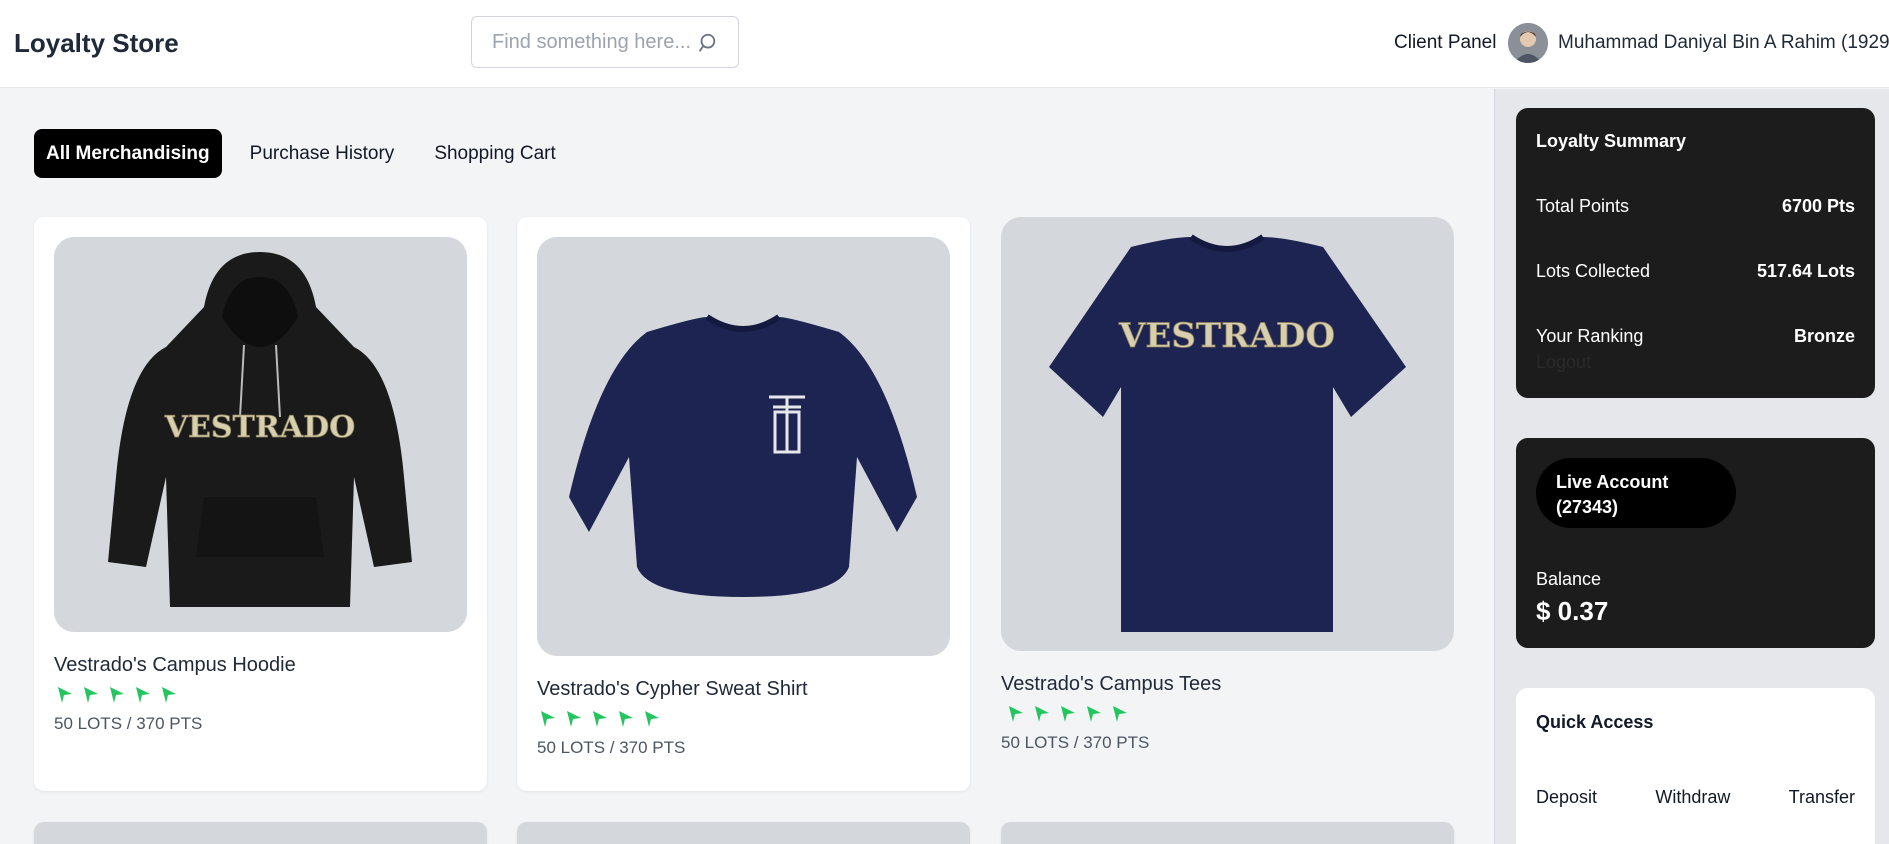  I want to click on hoodie-image: VESTRADO, so click(260, 429).